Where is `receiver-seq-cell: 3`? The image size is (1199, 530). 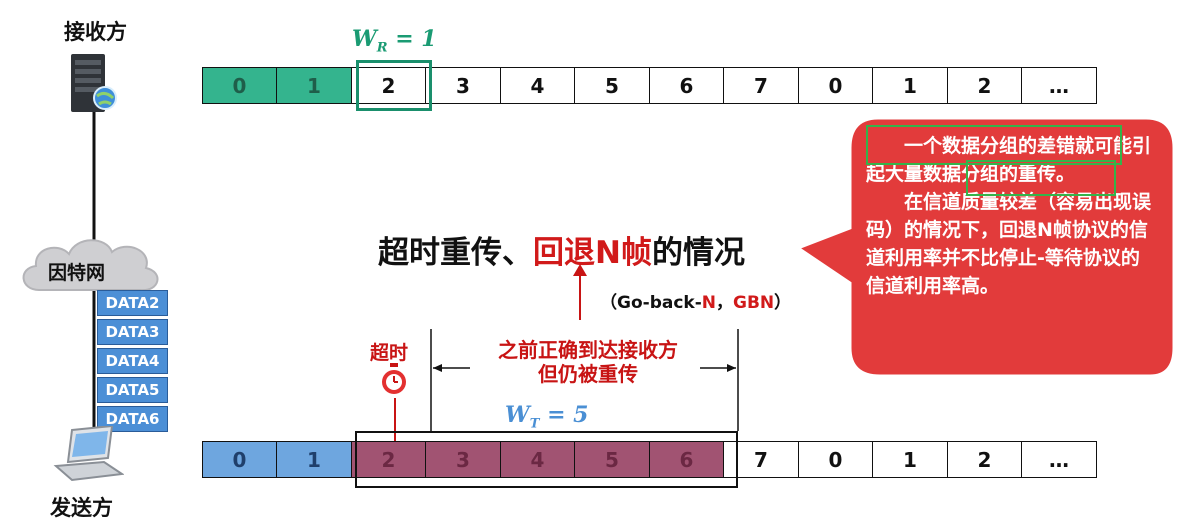 receiver-seq-cell: 3 is located at coordinates (463, 85).